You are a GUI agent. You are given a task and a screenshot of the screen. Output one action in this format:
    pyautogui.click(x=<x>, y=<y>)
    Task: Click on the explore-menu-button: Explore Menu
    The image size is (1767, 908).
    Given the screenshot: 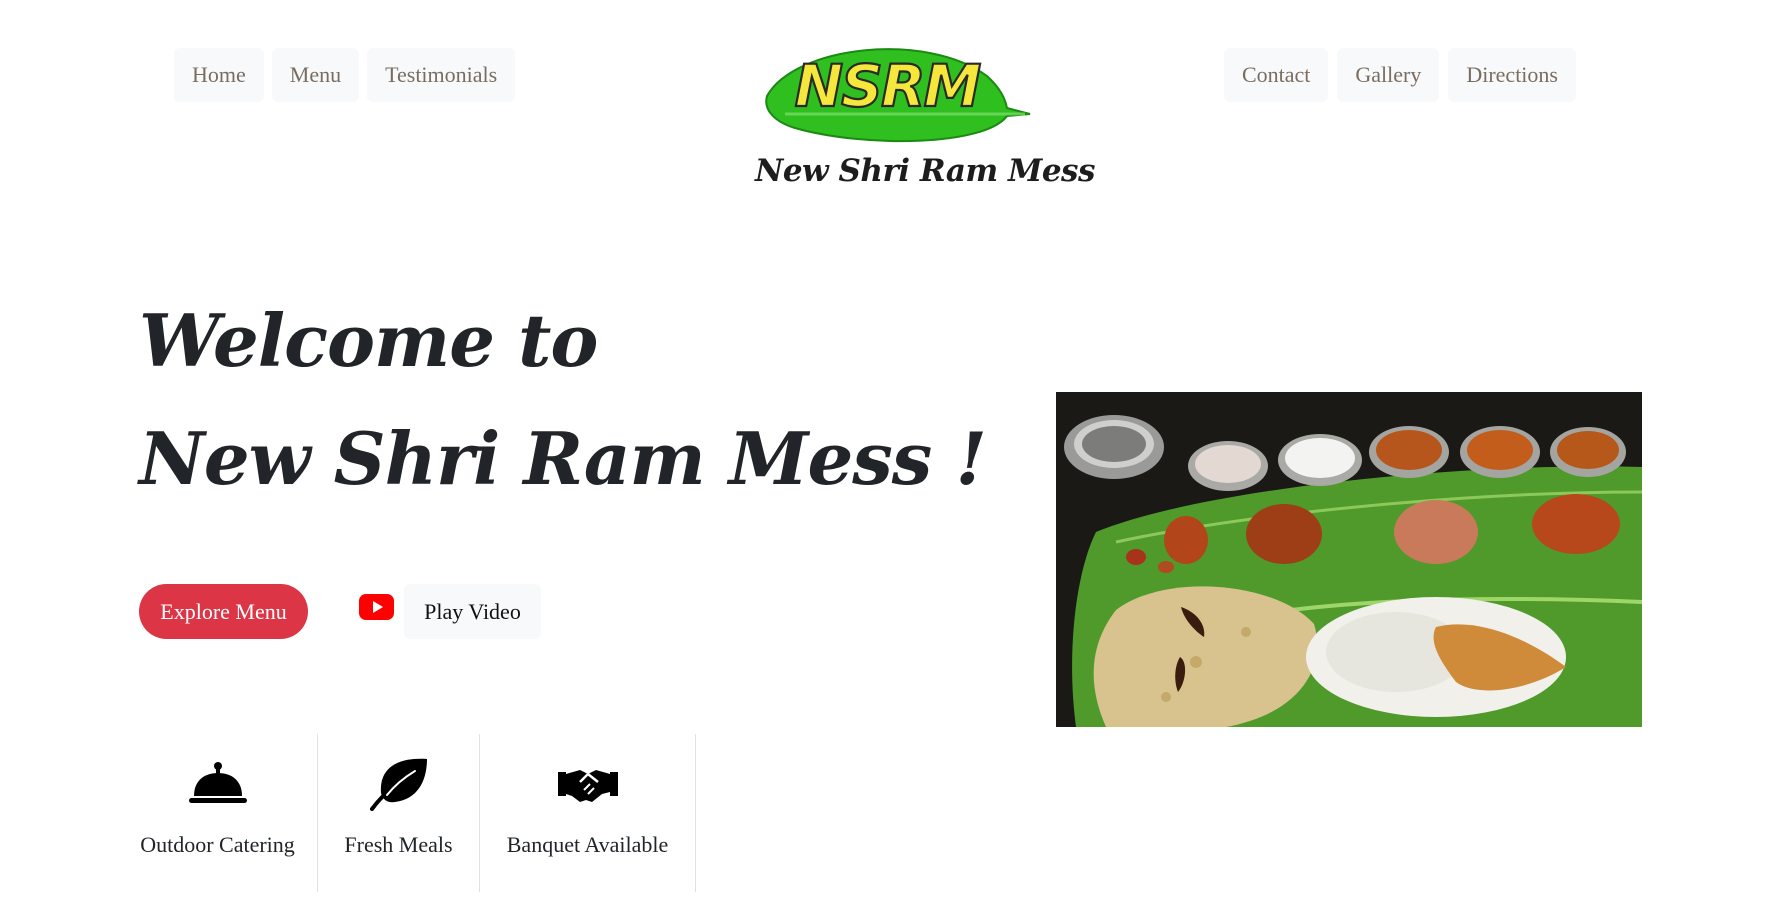 What is the action you would take?
    pyautogui.click(x=223, y=611)
    